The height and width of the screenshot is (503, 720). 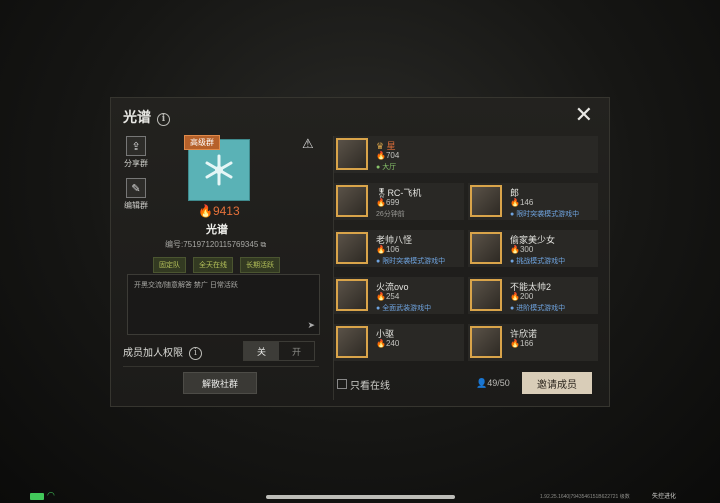 I want to click on member-score: 🔥699, so click(x=387, y=202).